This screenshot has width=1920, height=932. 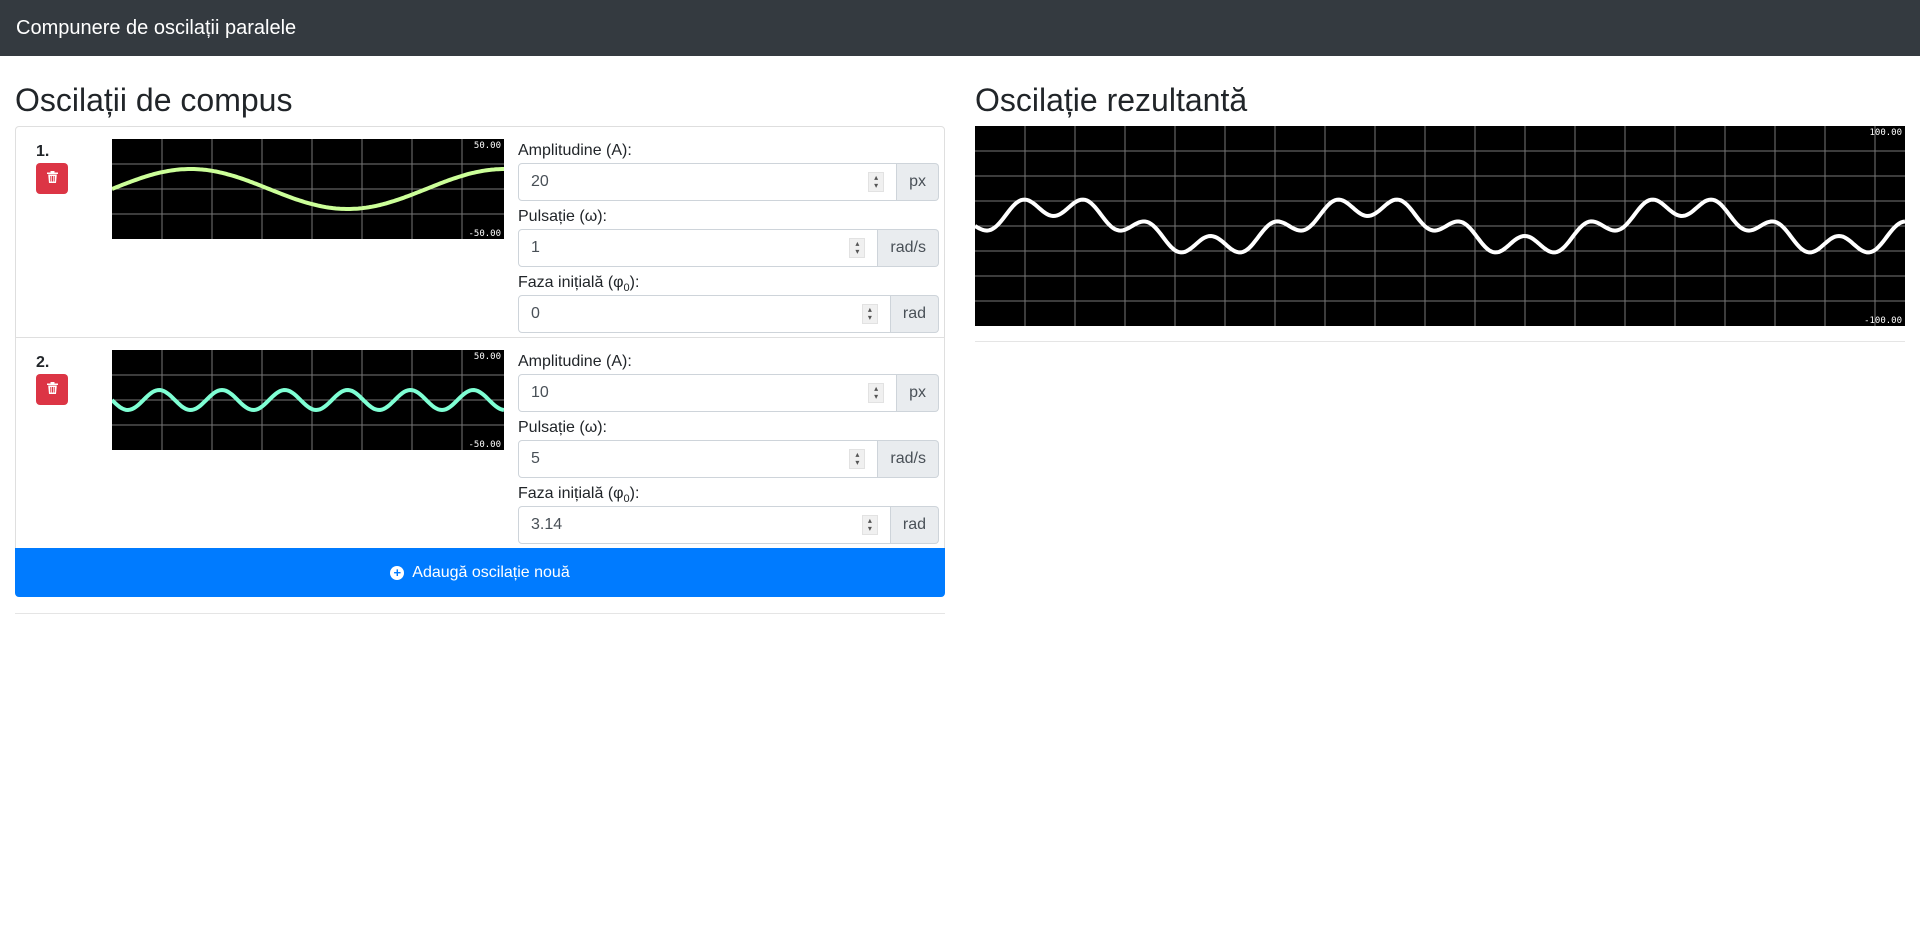 What do you see at coordinates (540, 392) in the screenshot?
I see `amplitude-value: 10` at bounding box center [540, 392].